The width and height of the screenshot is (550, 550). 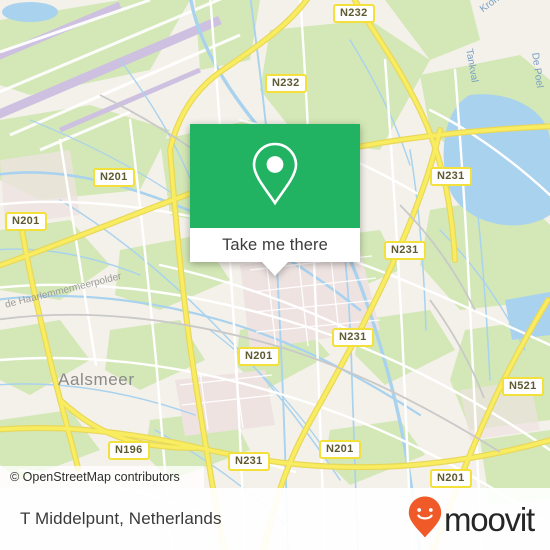 I want to click on map-attribution: © OpenStreetMap contributors, so click(x=102, y=477).